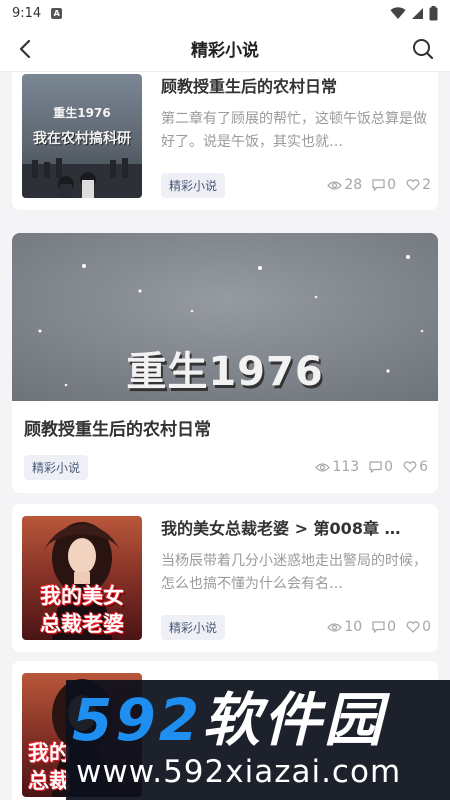  I want to click on likes-stat: 0, so click(418, 627).